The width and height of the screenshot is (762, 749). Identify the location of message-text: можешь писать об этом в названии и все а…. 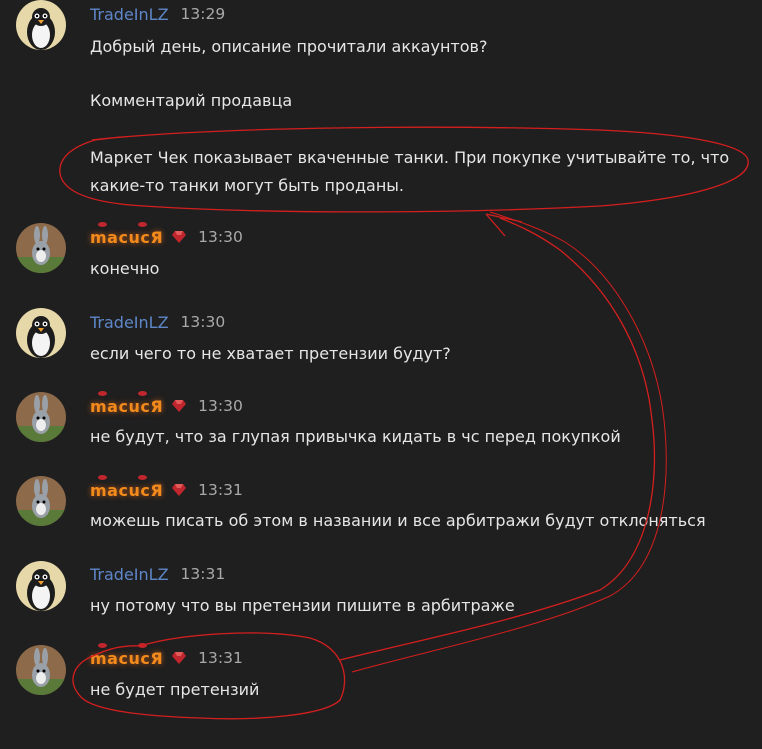
(398, 520).